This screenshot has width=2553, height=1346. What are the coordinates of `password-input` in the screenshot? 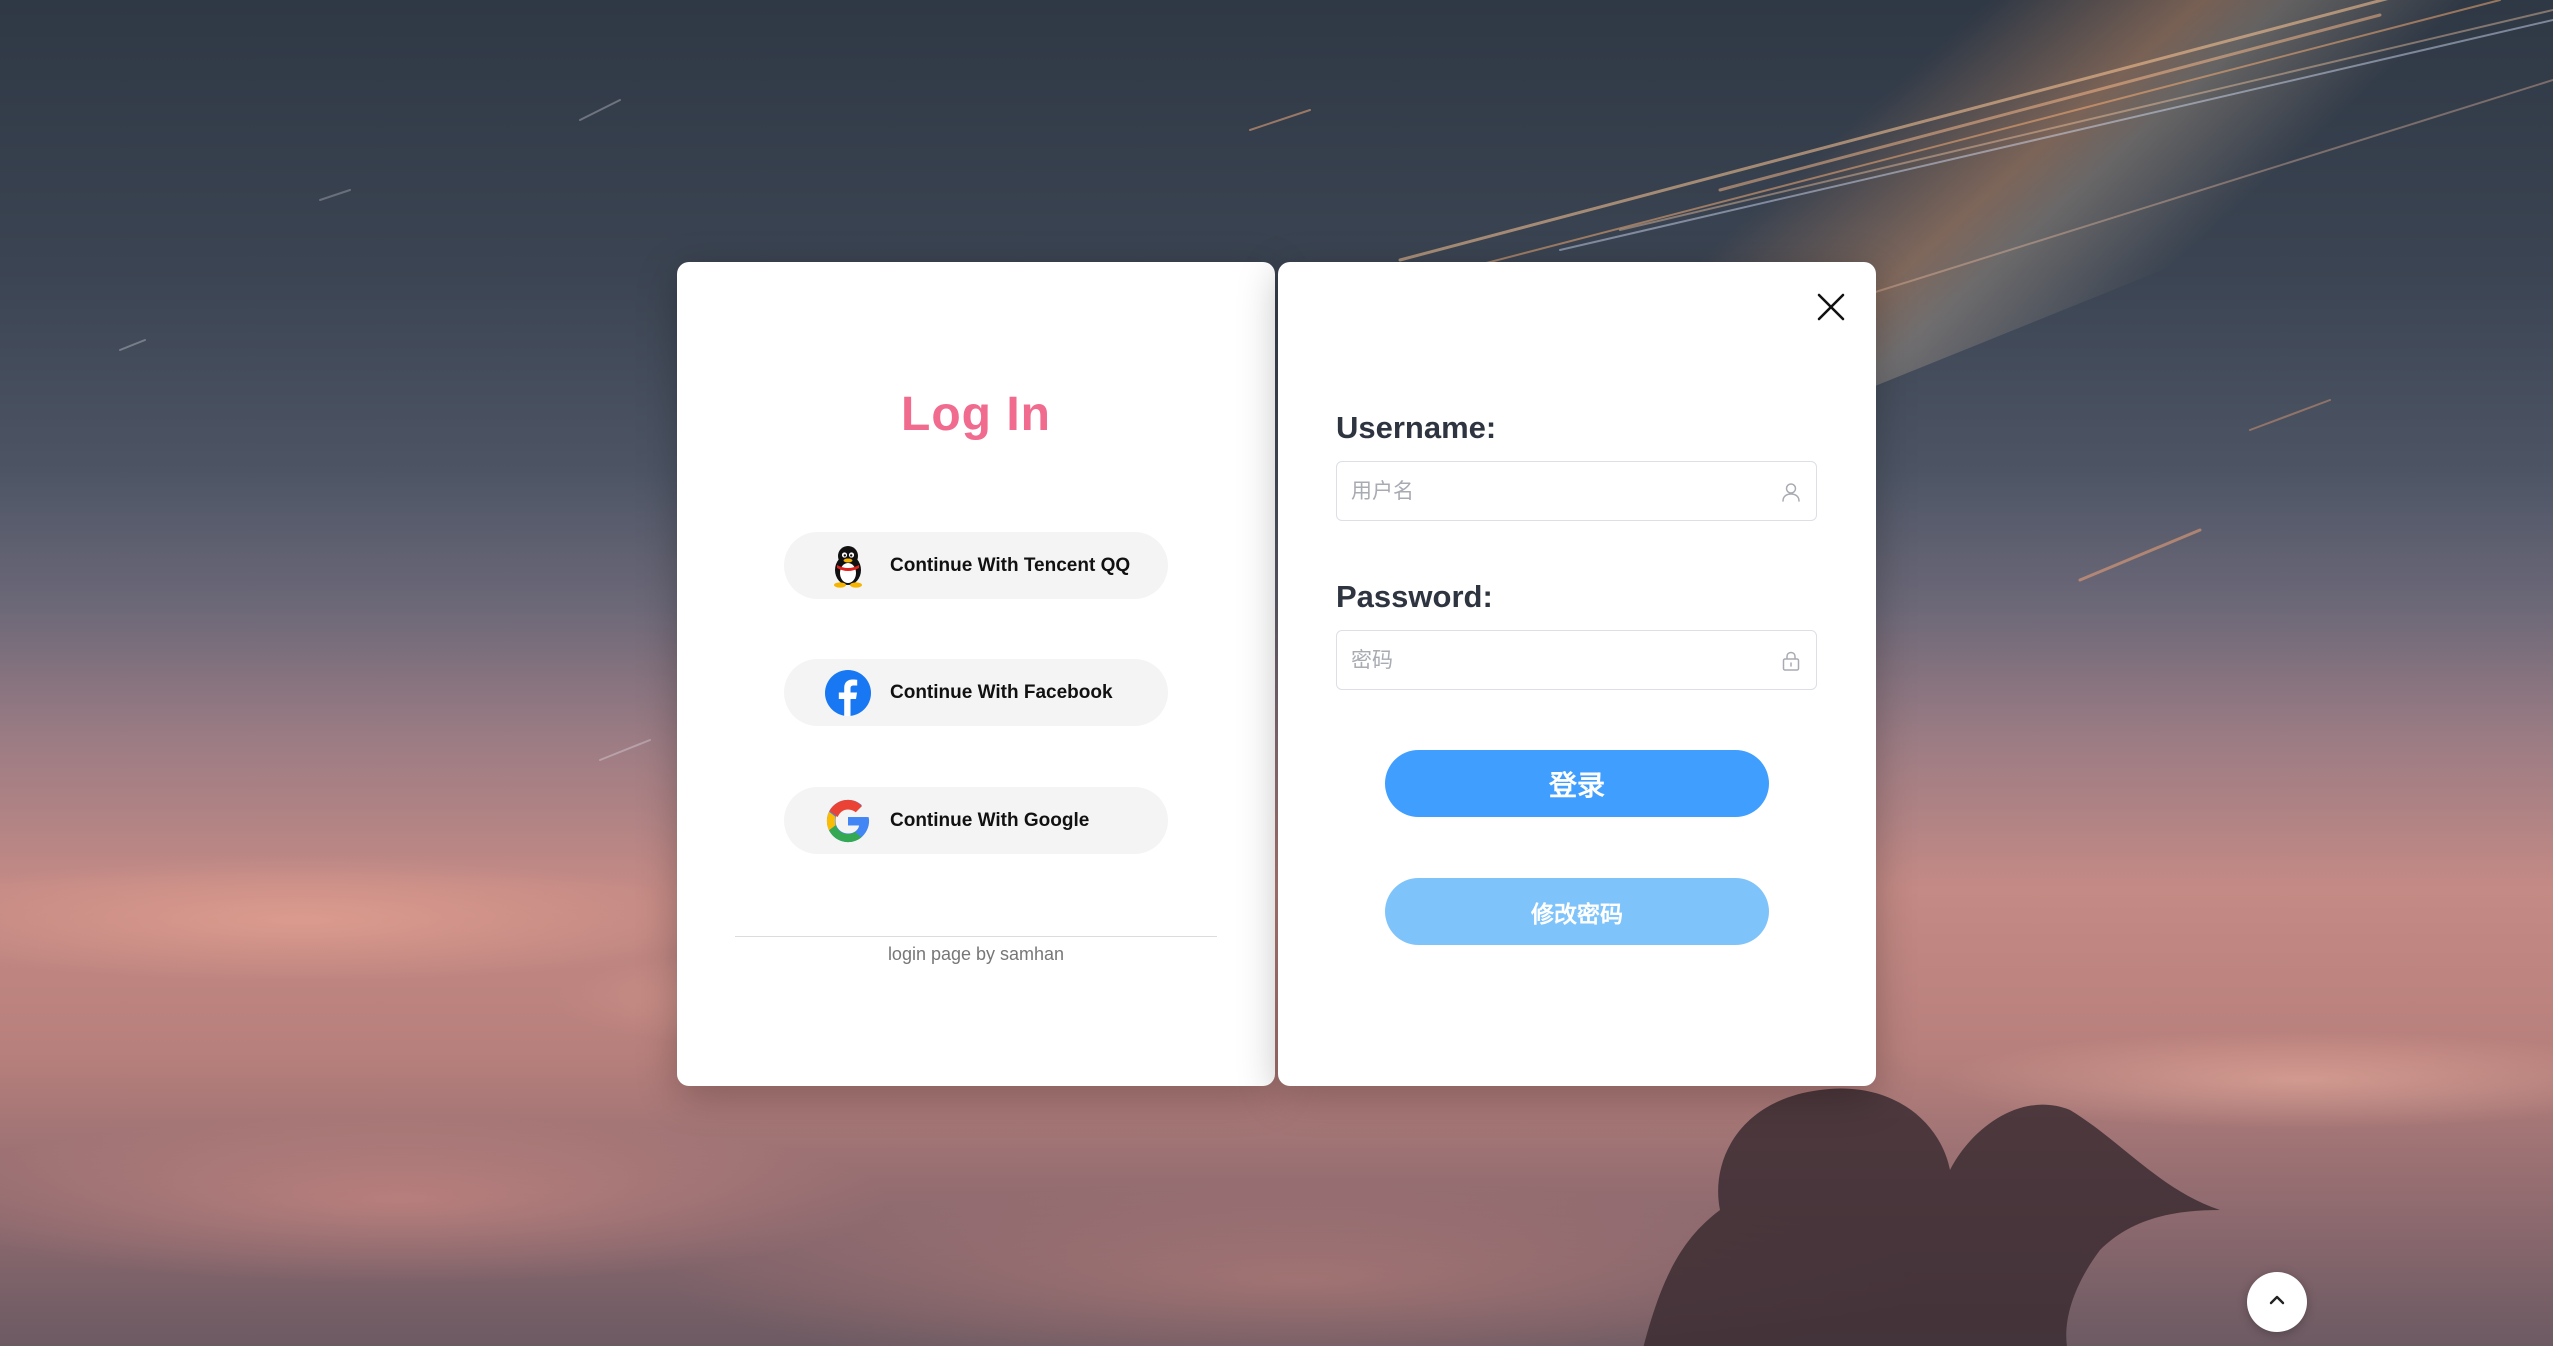 It's located at (1576, 660).